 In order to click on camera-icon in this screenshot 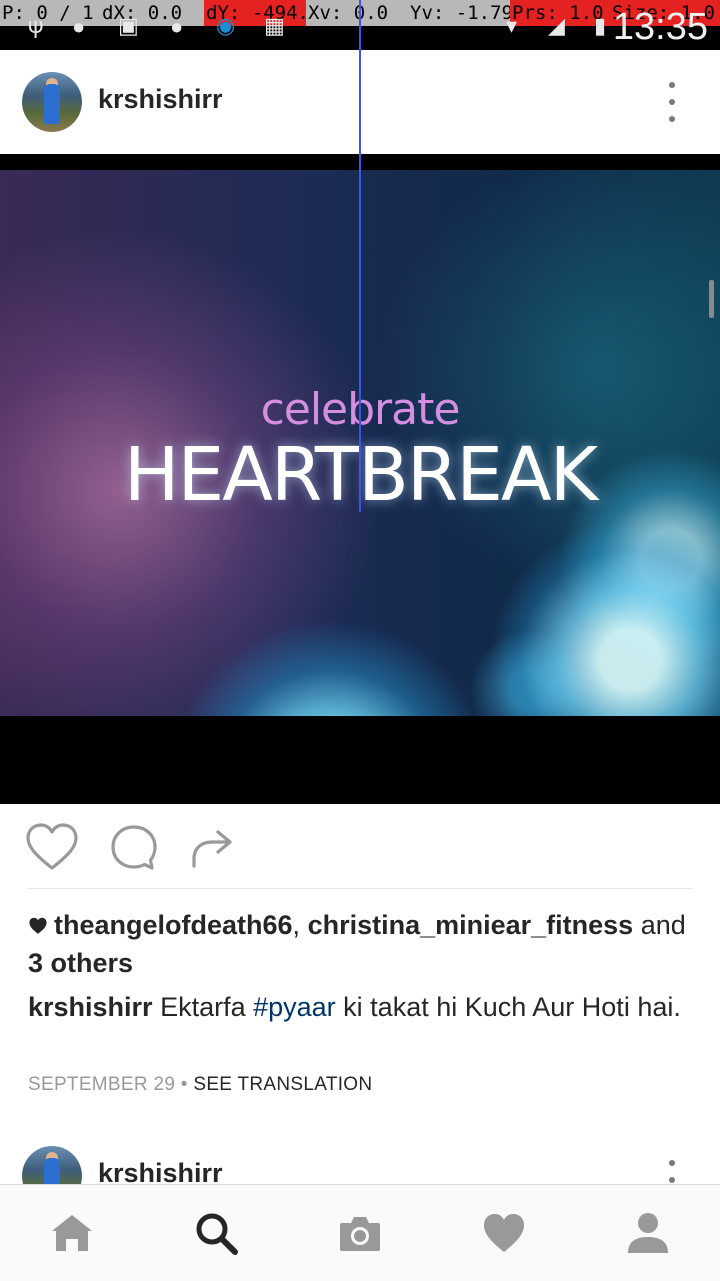, I will do `click(360, 1233)`.